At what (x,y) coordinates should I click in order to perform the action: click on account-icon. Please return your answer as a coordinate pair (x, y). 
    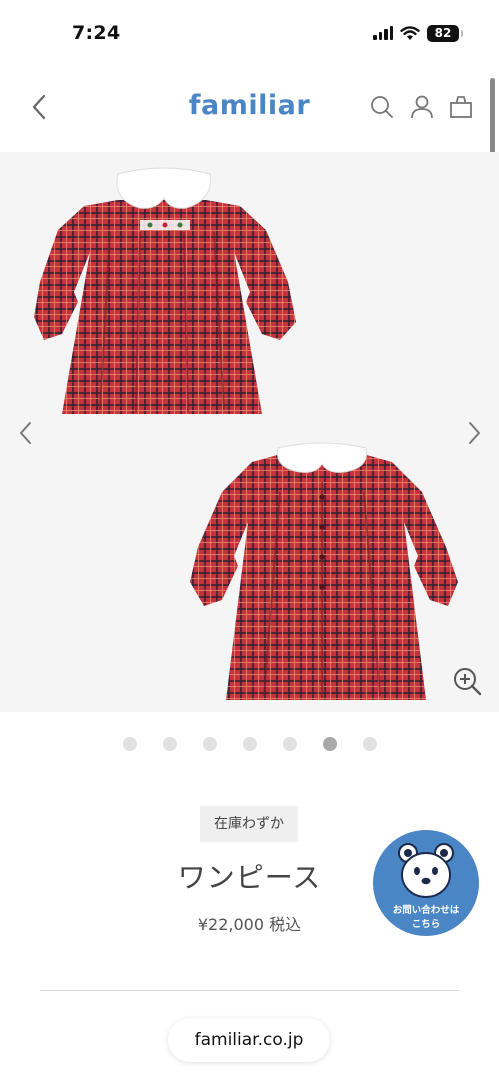
    Looking at the image, I should click on (422, 107).